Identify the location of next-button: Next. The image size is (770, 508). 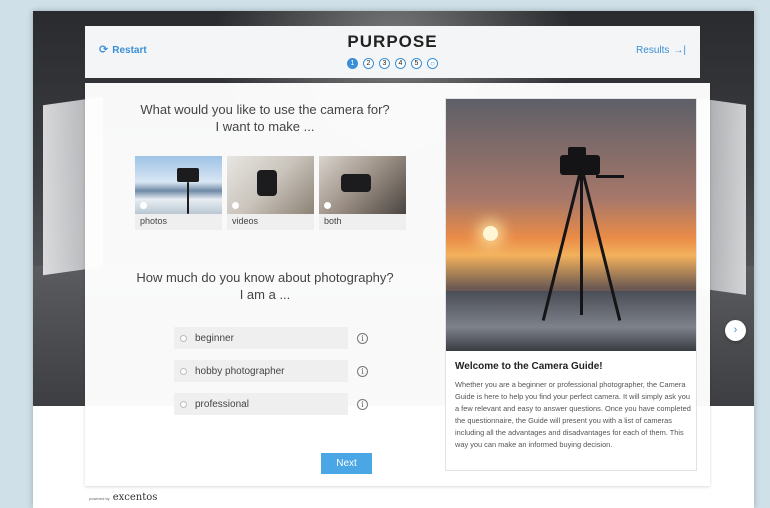
(346, 463).